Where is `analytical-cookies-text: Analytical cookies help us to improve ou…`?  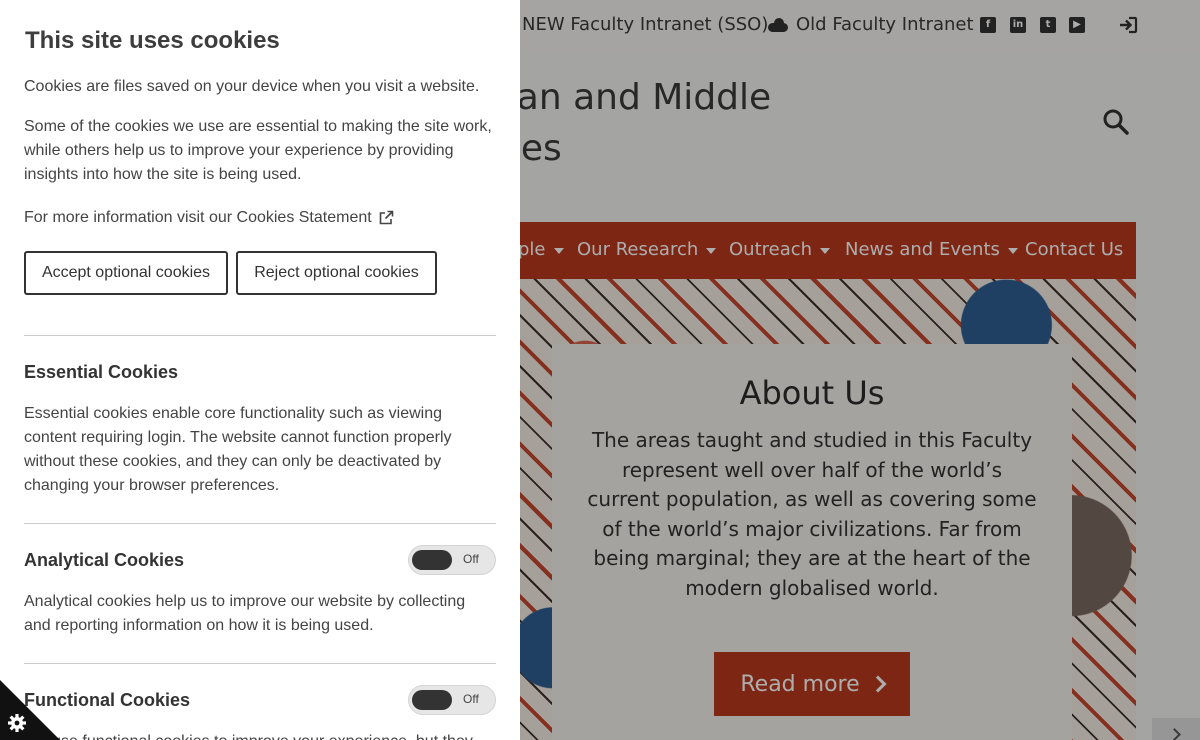 analytical-cookies-text: Analytical cookies help us to improve ou… is located at coordinates (245, 613).